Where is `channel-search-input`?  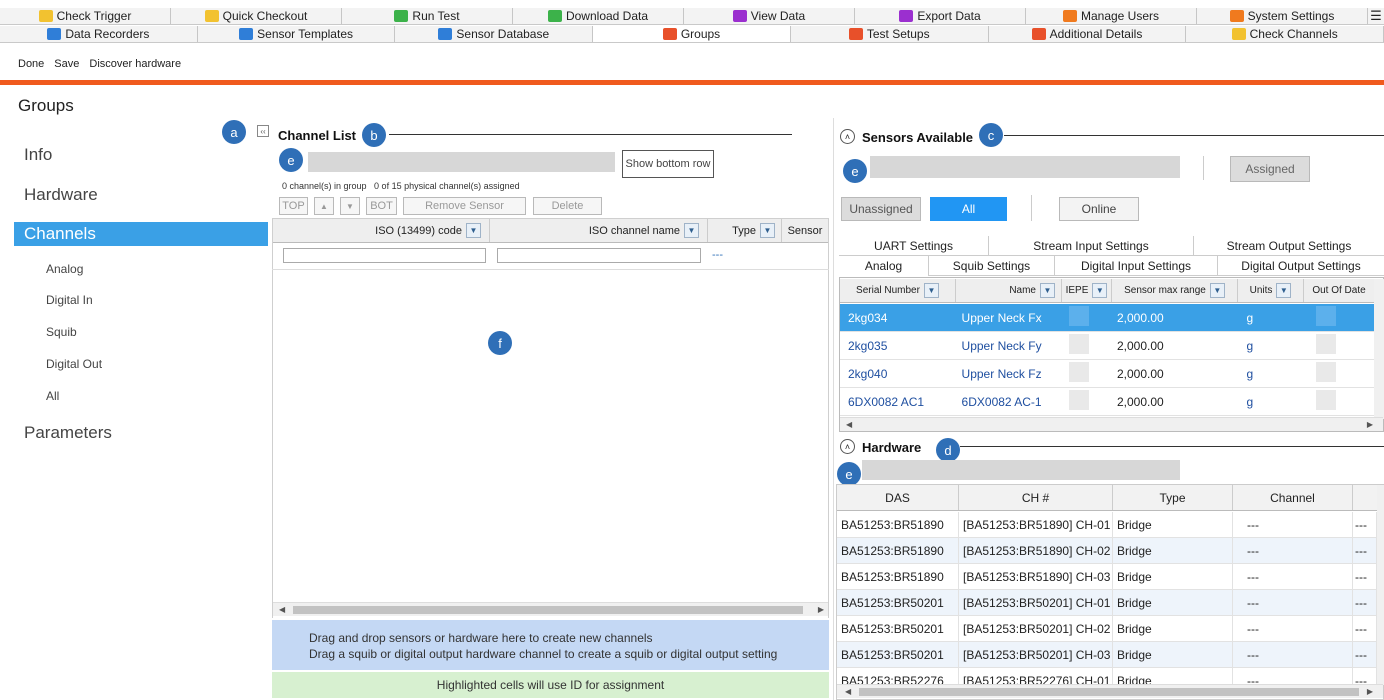
channel-search-input is located at coordinates (461, 162).